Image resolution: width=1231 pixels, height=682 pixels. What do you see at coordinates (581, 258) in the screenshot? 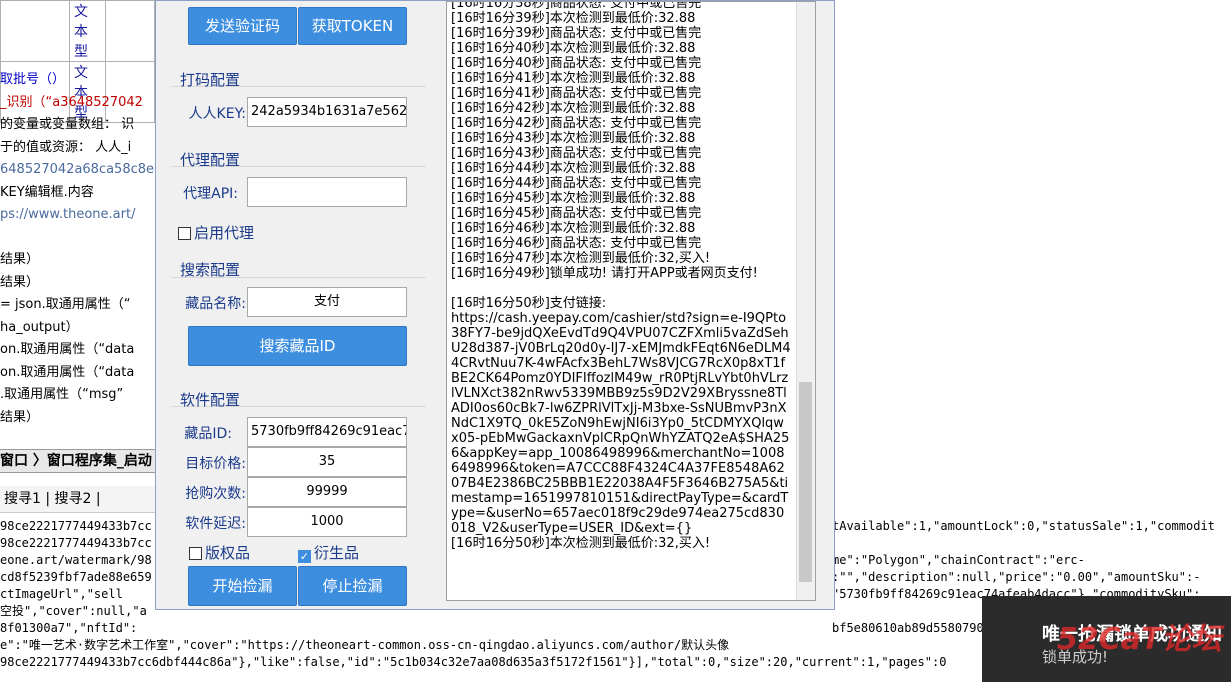
I see `log-line: [16时16分47秒]本次检测到最低价:32,买入!` at bounding box center [581, 258].